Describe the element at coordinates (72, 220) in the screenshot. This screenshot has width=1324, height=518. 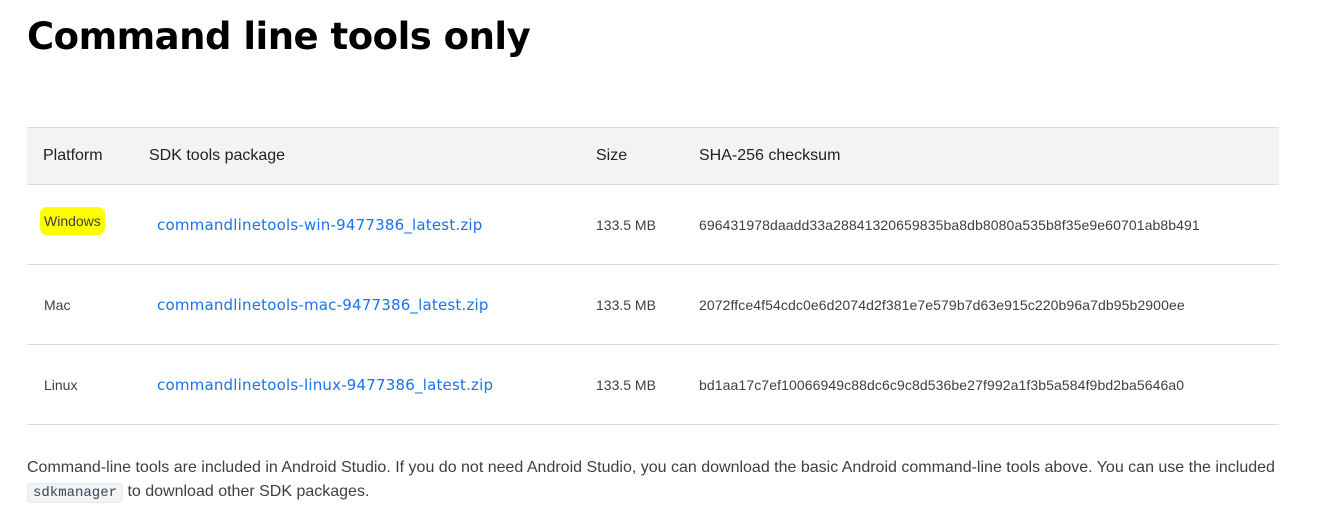
I see `platform-label-windows: Windows` at that location.